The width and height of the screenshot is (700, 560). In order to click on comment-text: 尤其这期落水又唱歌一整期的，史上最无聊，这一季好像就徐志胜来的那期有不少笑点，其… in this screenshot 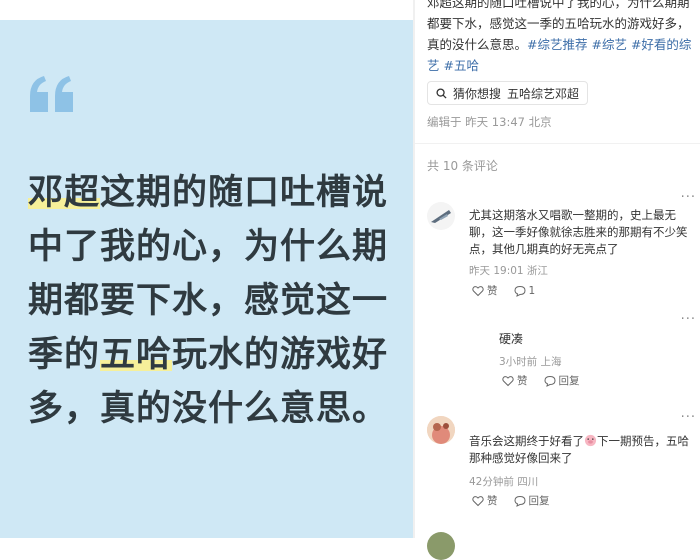, I will do `click(578, 232)`.